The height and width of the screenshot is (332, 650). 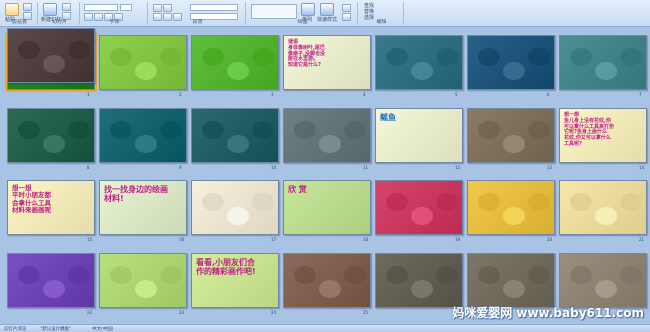 I want to click on shapes-gallery, so click(x=274, y=11).